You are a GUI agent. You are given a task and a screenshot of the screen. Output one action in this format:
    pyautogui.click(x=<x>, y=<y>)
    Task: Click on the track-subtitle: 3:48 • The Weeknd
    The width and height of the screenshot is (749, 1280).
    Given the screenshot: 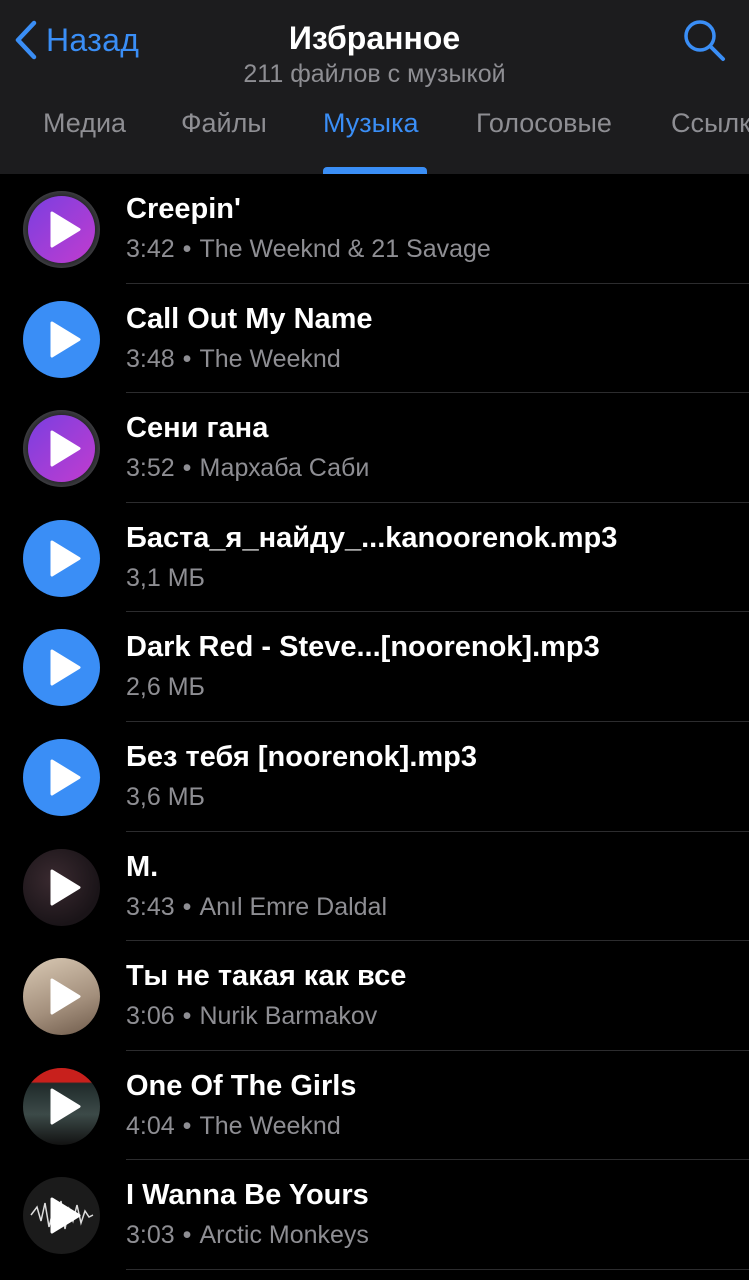 What is the action you would take?
    pyautogui.click(x=233, y=359)
    